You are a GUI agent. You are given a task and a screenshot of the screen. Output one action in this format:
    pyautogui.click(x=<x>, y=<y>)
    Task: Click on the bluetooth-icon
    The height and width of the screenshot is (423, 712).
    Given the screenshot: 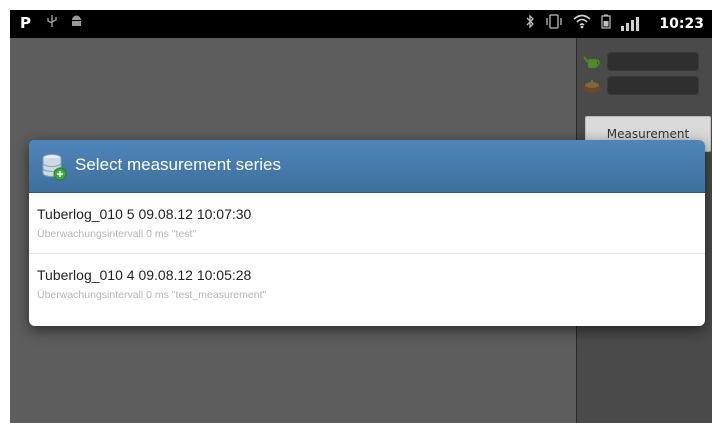 What is the action you would take?
    pyautogui.click(x=530, y=23)
    